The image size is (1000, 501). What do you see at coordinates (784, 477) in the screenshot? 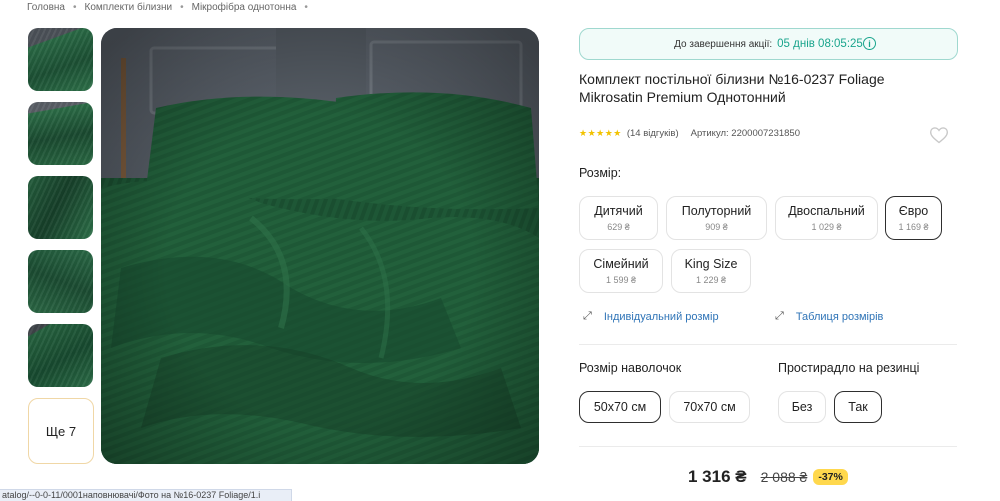
I see `old-price: 2 088 ₴` at bounding box center [784, 477].